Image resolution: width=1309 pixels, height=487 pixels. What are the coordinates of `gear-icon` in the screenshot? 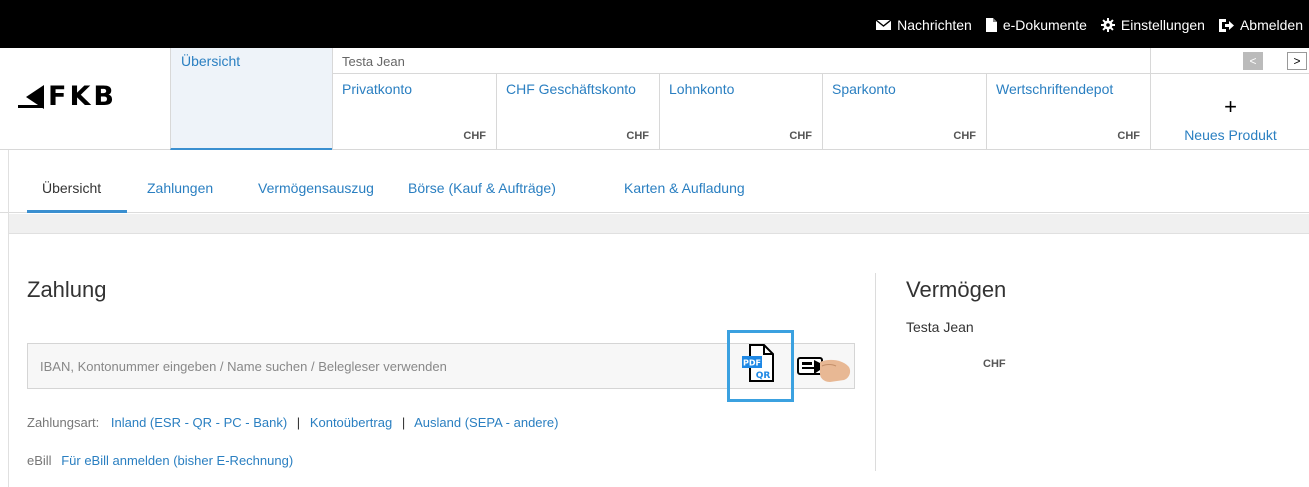 It's located at (1107, 25).